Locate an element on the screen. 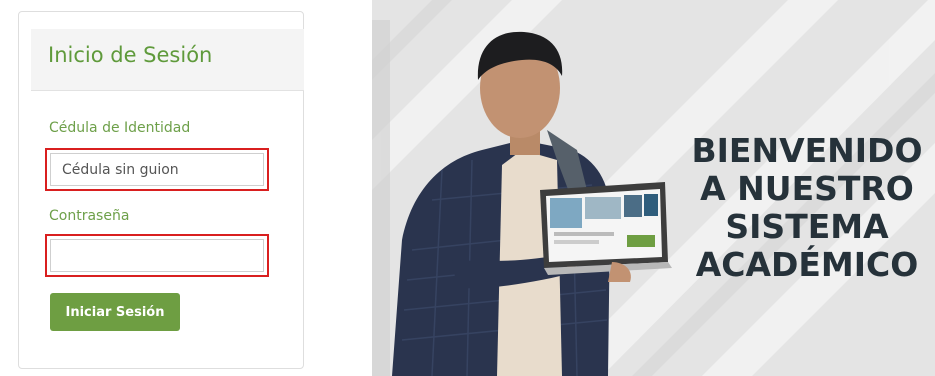 Image resolution: width=935 pixels, height=376 pixels. password-field-highlight is located at coordinates (157, 255).